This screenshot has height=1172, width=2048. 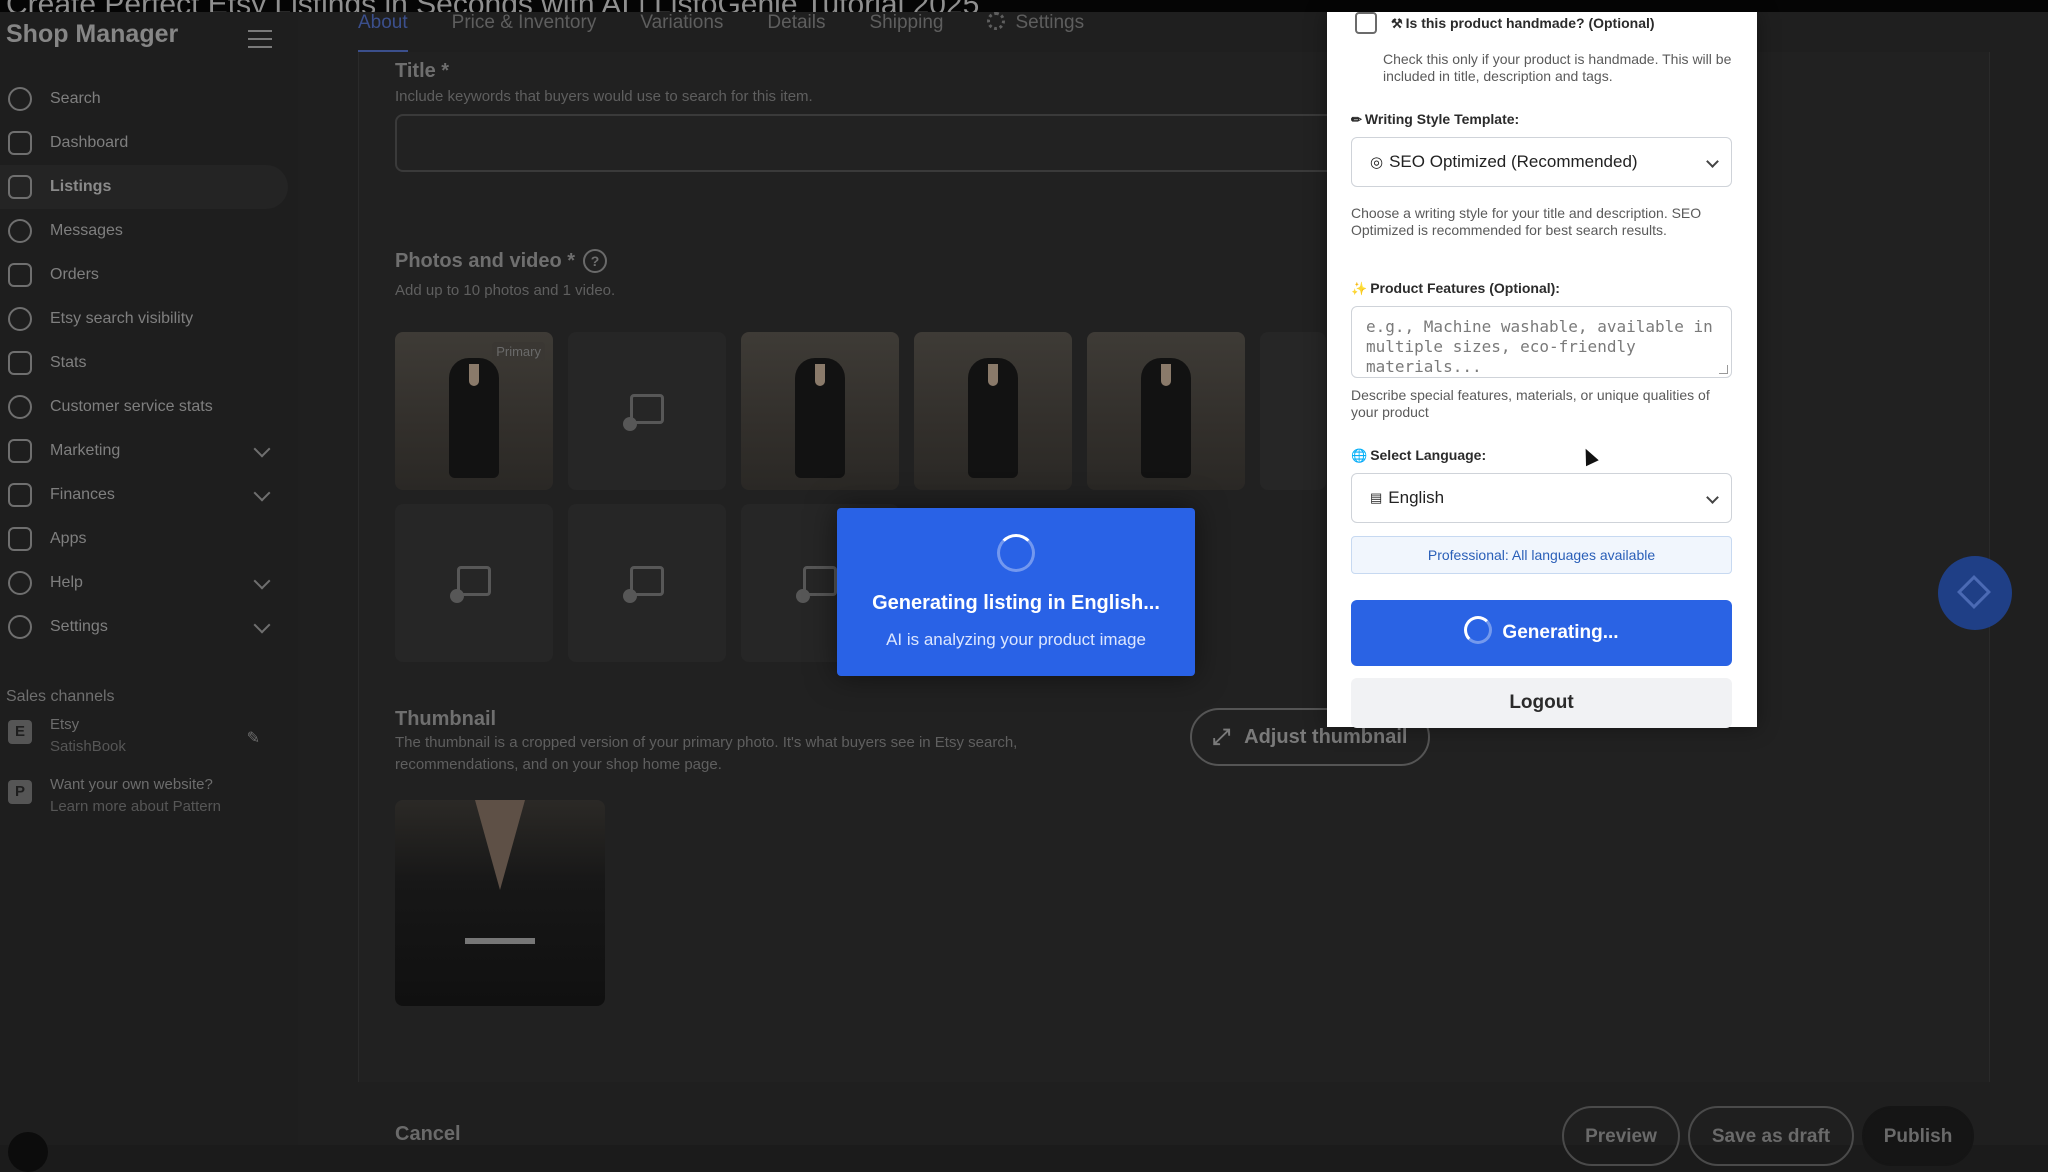 I want to click on sidebar-item-search: Search, so click(x=149, y=99).